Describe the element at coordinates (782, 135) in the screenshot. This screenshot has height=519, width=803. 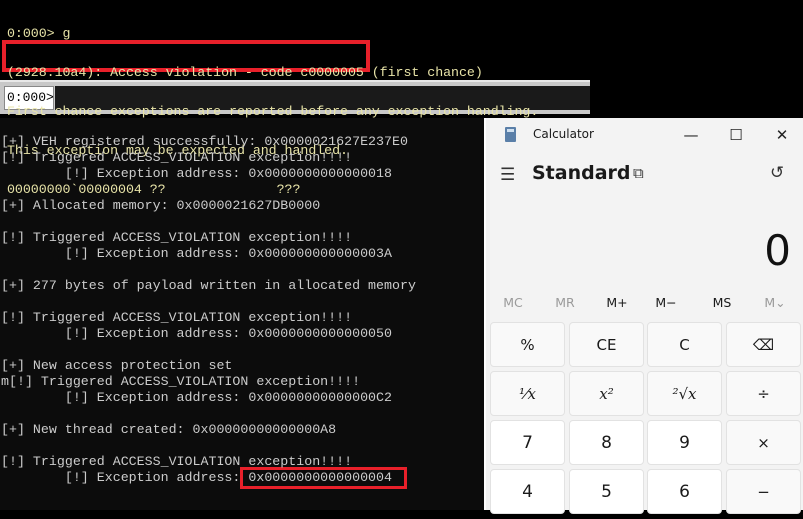
I see `close-button: ✕` at that location.